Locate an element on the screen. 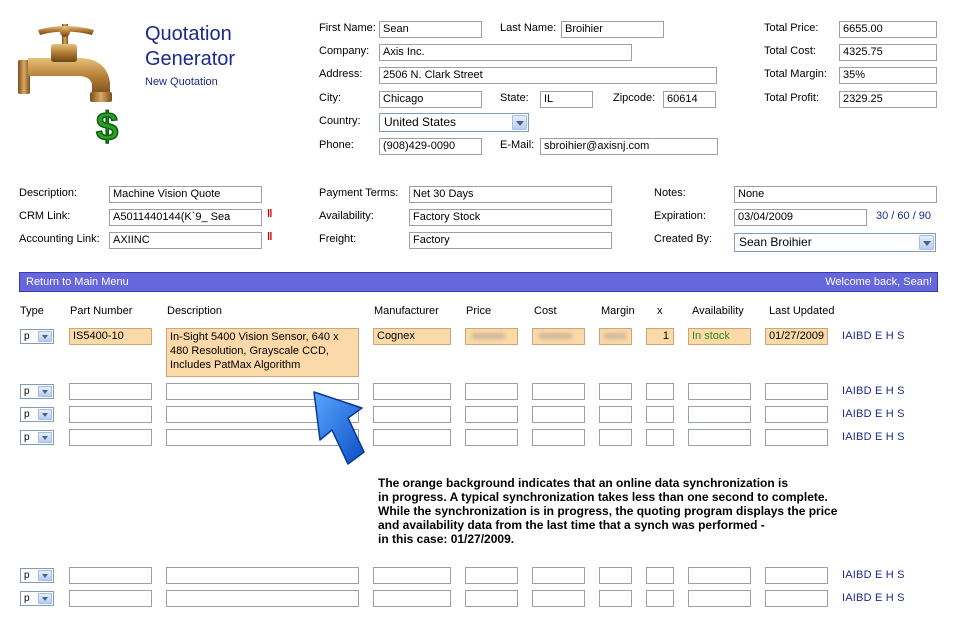 The width and height of the screenshot is (960, 620). row-part-number: IS5400-10 is located at coordinates (110, 336).